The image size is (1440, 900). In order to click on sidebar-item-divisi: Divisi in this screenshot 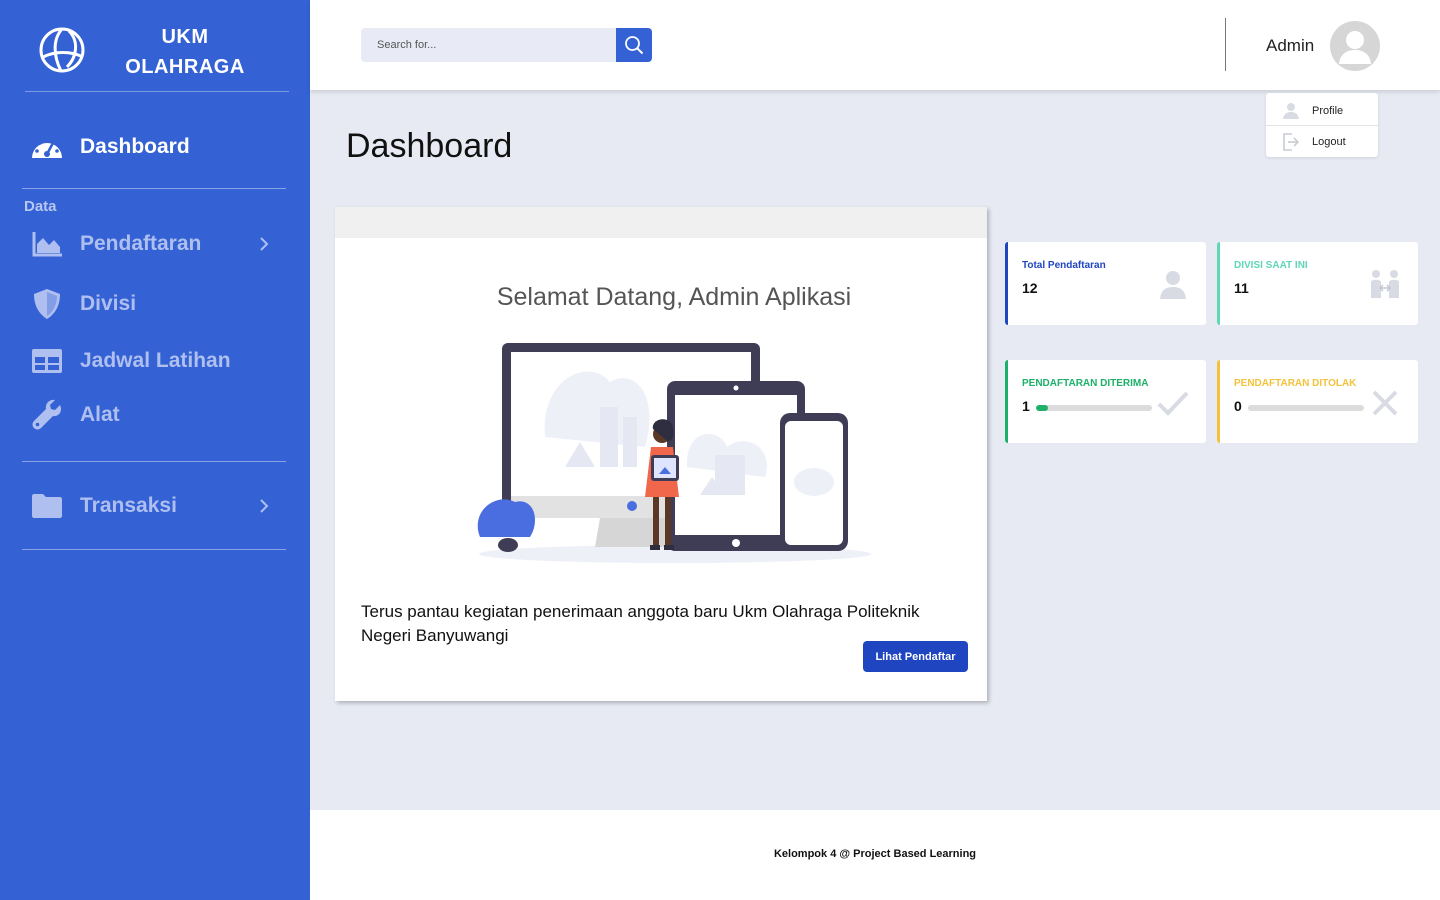, I will do `click(83, 304)`.